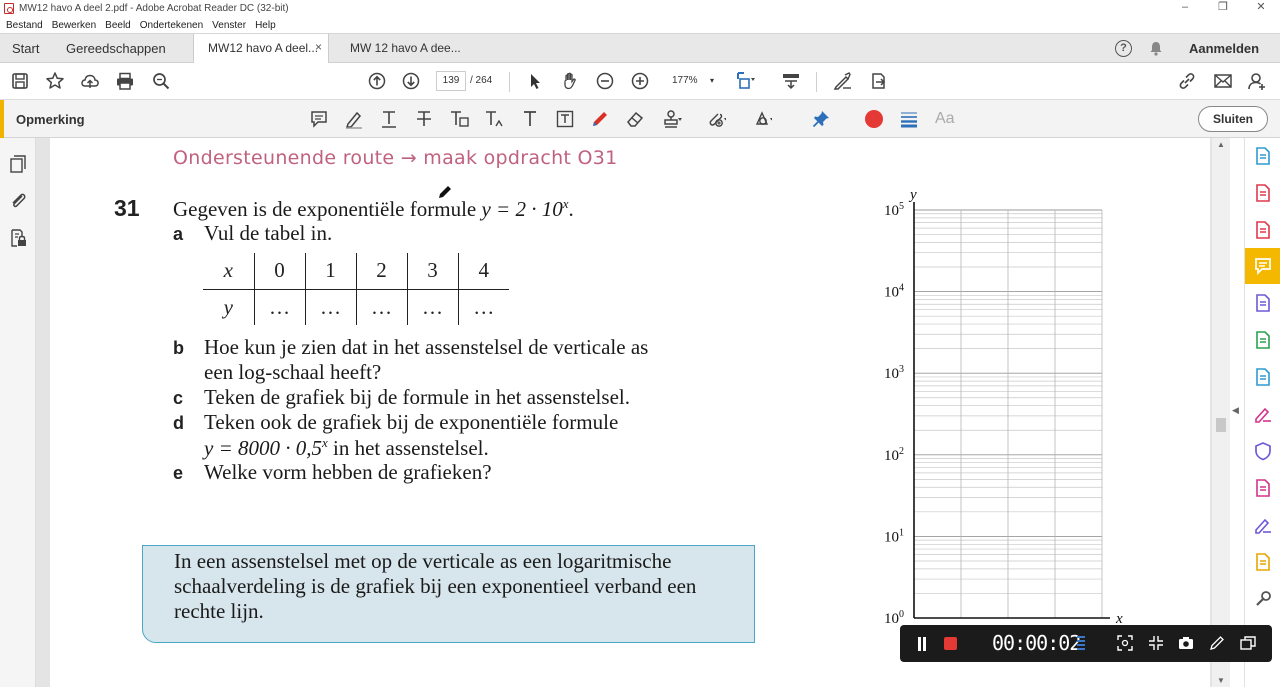 This screenshot has width=1280, height=687. I want to click on recording-timer: 00:00:02, so click(1036, 643).